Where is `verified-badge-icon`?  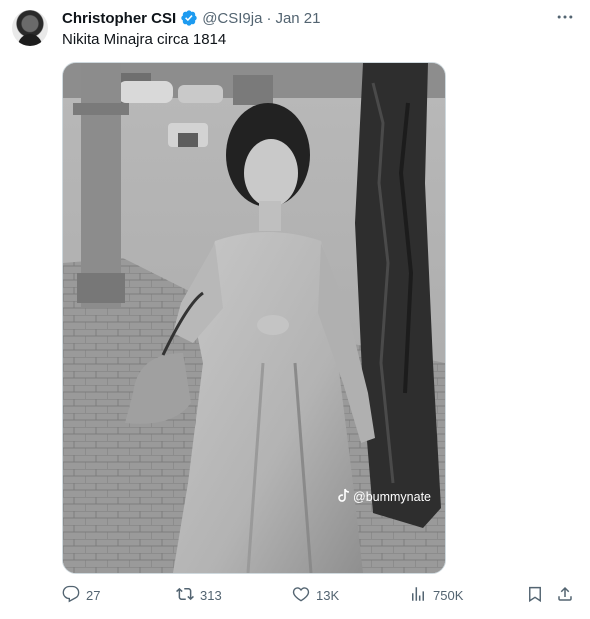 verified-badge-icon is located at coordinates (189, 18).